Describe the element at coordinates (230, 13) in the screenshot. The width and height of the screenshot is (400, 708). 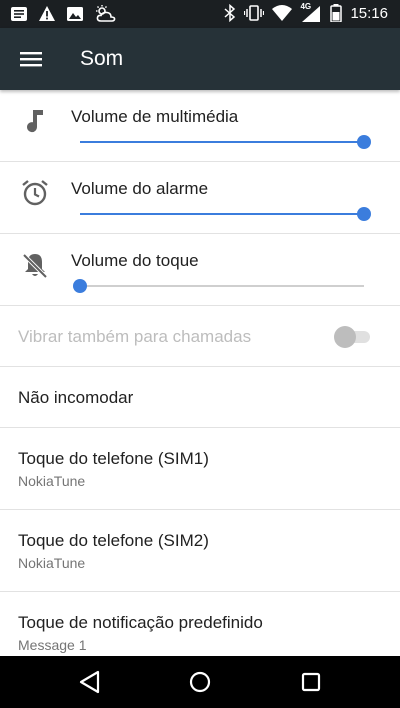
I see `bluetooth-icon` at that location.